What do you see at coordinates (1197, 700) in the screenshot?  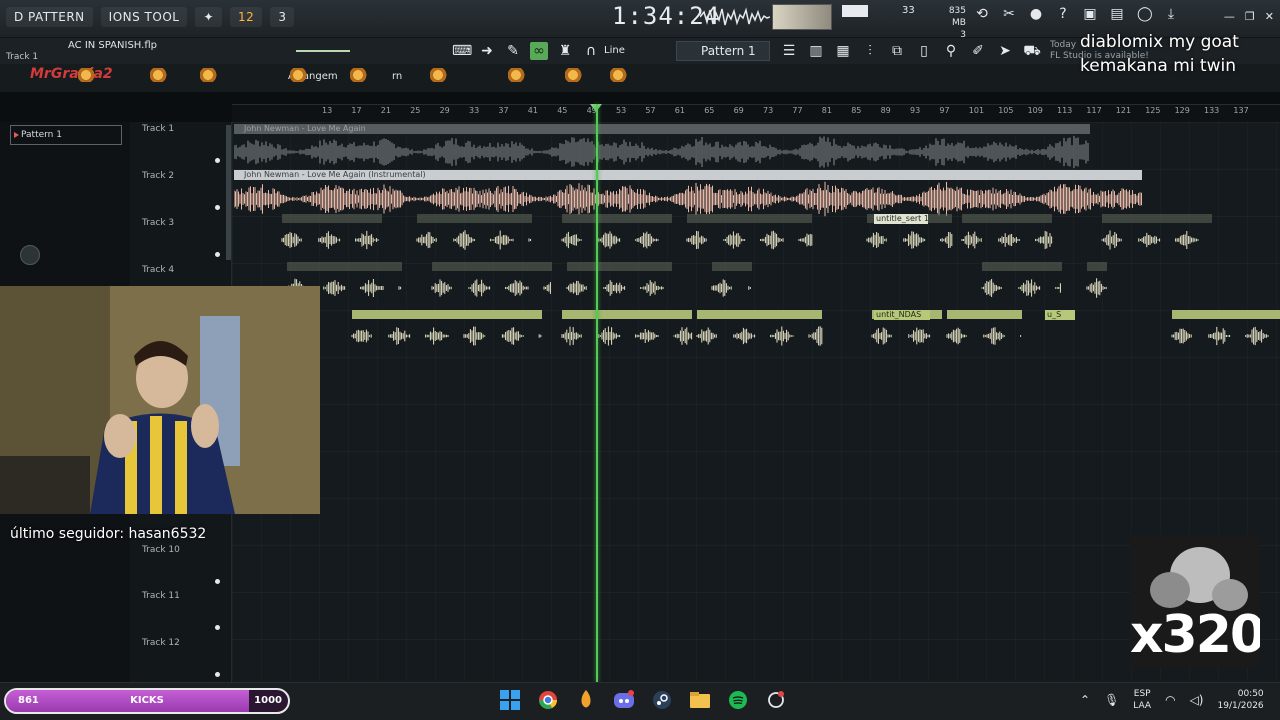 I see `speaker-icon: ◁)` at bounding box center [1197, 700].